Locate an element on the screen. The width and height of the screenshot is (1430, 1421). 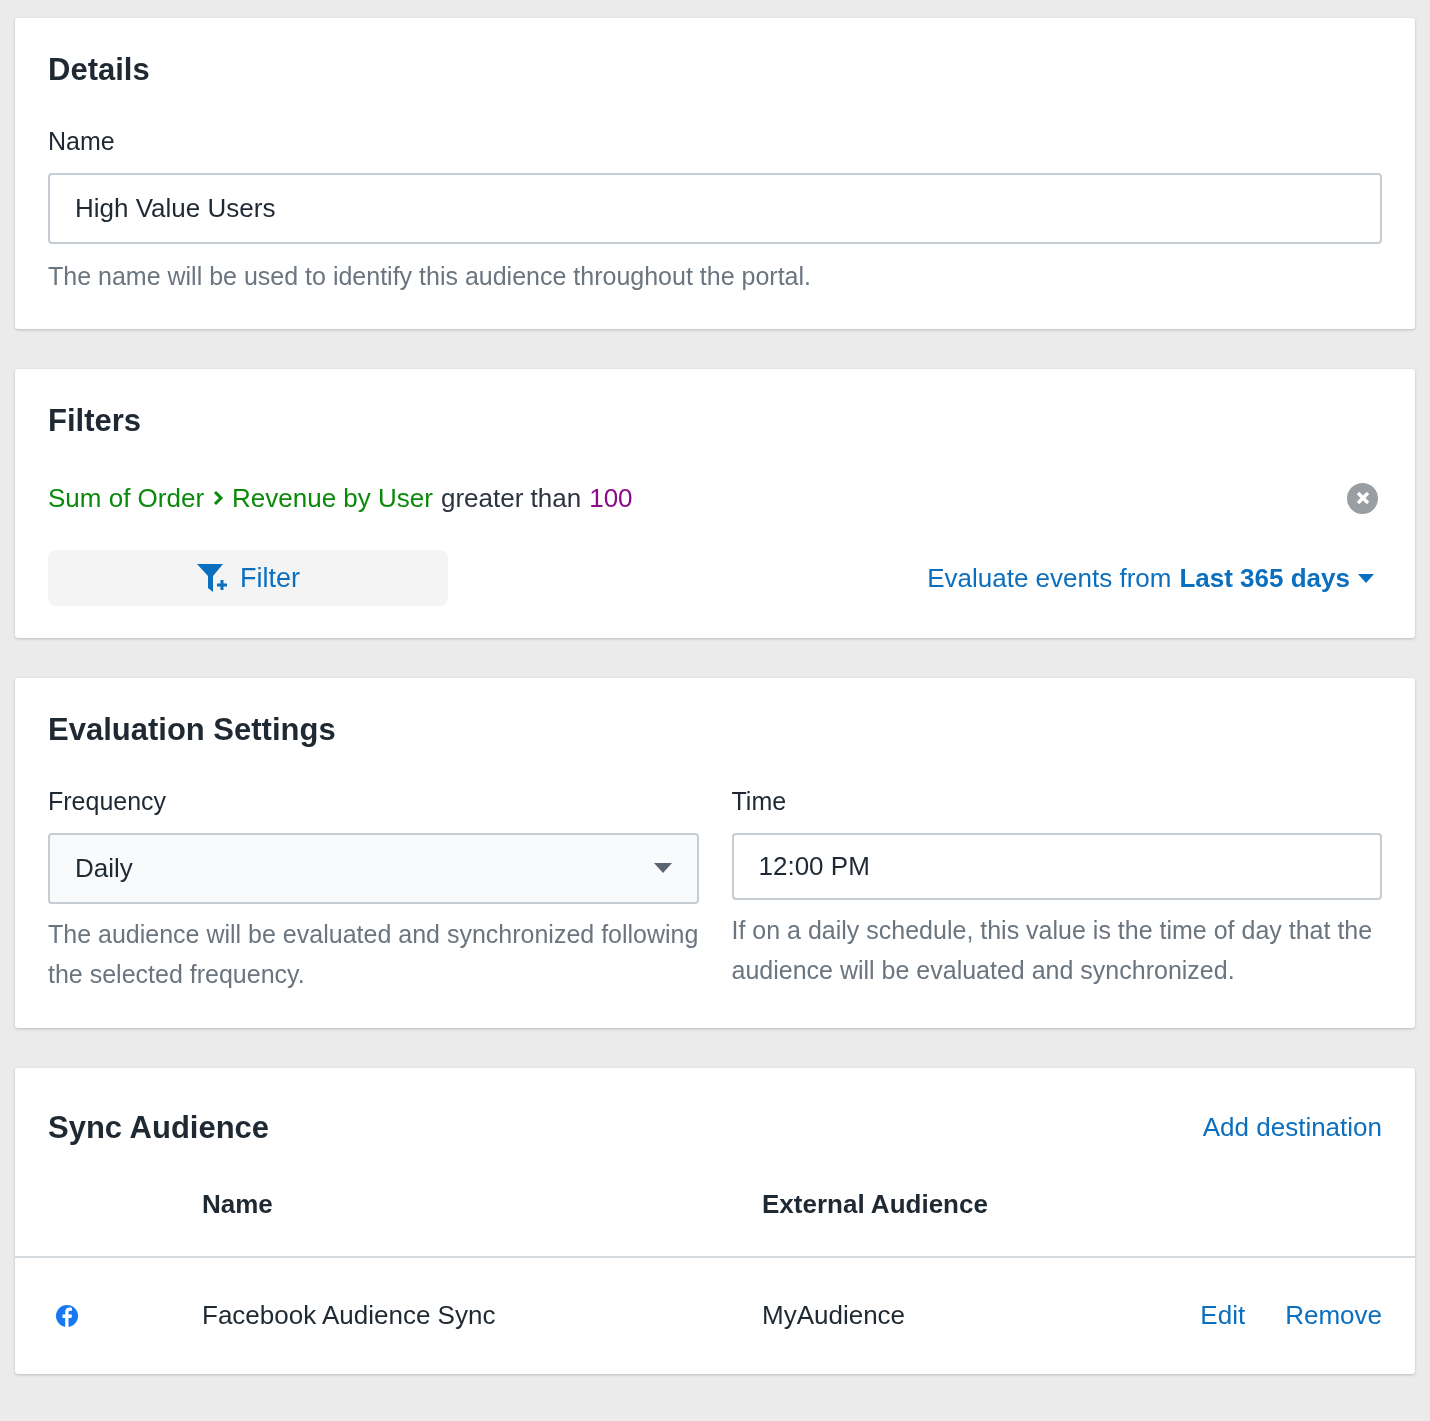
remove-filter-icon is located at coordinates (1362, 498).